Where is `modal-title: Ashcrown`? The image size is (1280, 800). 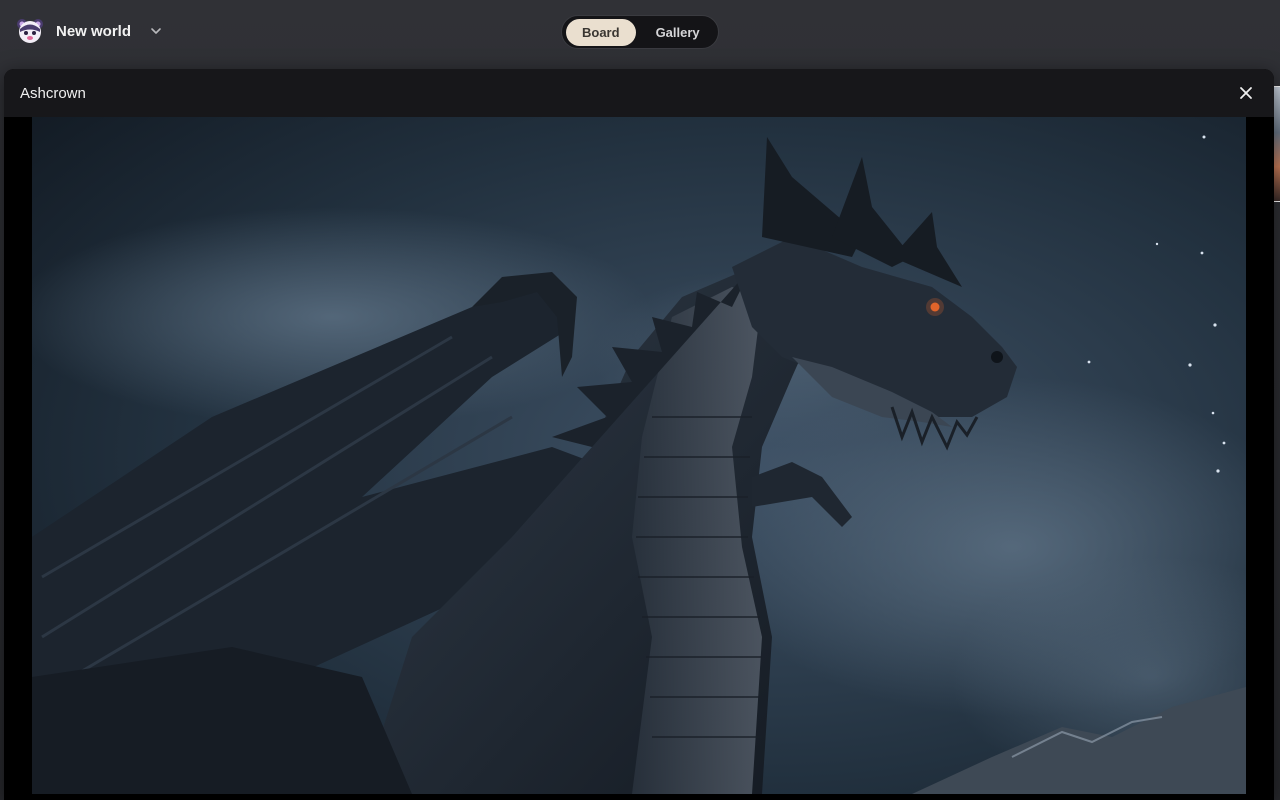
modal-title: Ashcrown is located at coordinates (53, 93).